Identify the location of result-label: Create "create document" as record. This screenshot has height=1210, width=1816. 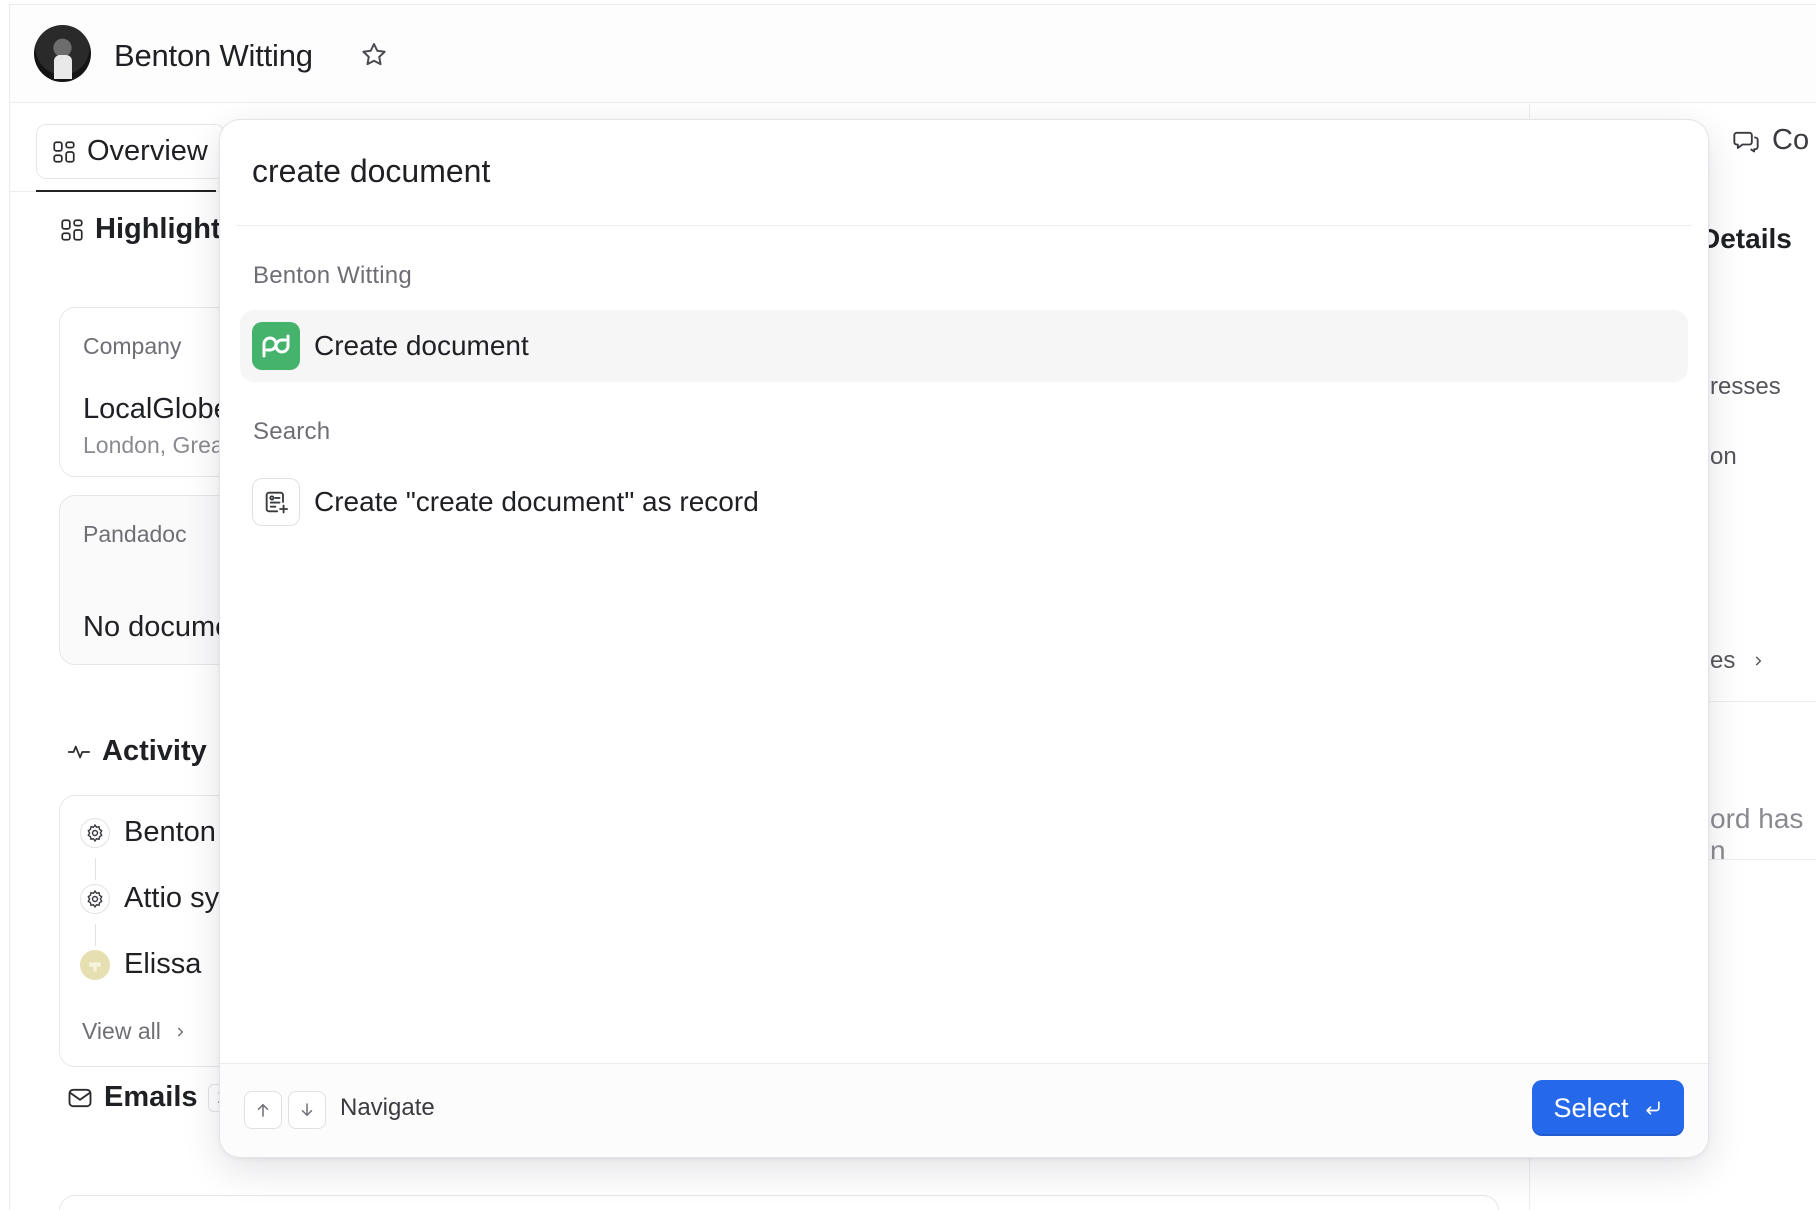
(536, 501).